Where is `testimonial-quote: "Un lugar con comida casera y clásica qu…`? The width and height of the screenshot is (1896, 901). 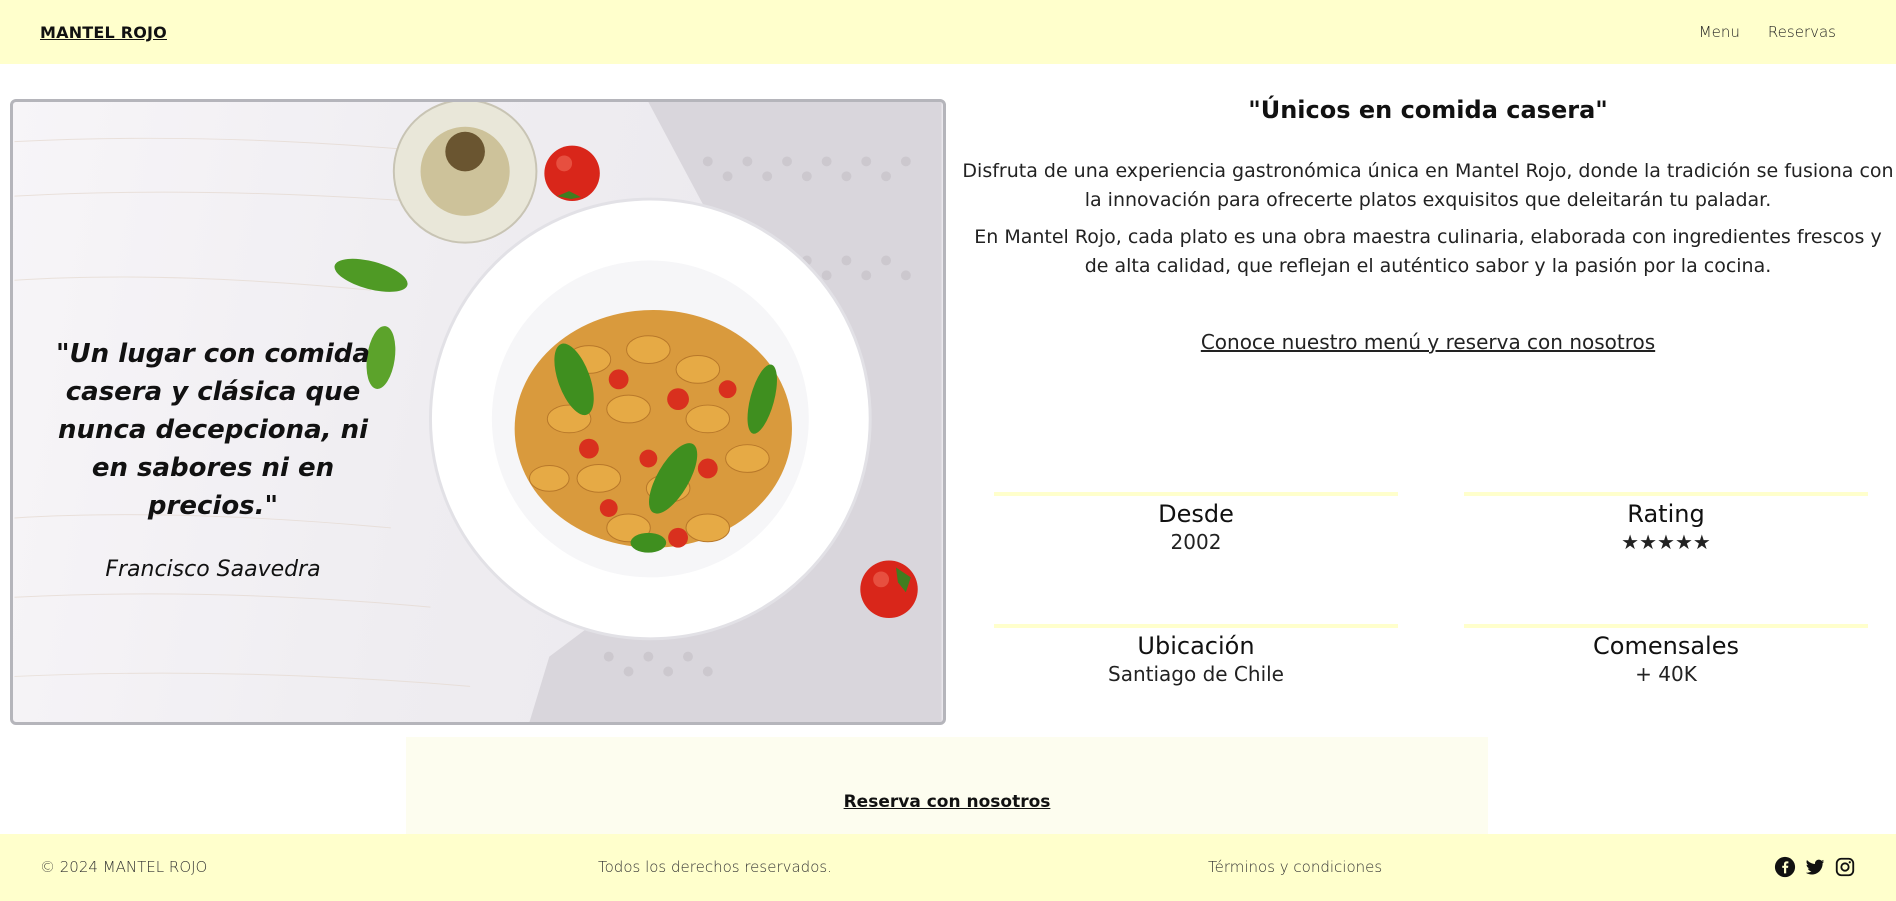
testimonial-quote: "Un lugar con comida casera y clásica qu… is located at coordinates (213, 430).